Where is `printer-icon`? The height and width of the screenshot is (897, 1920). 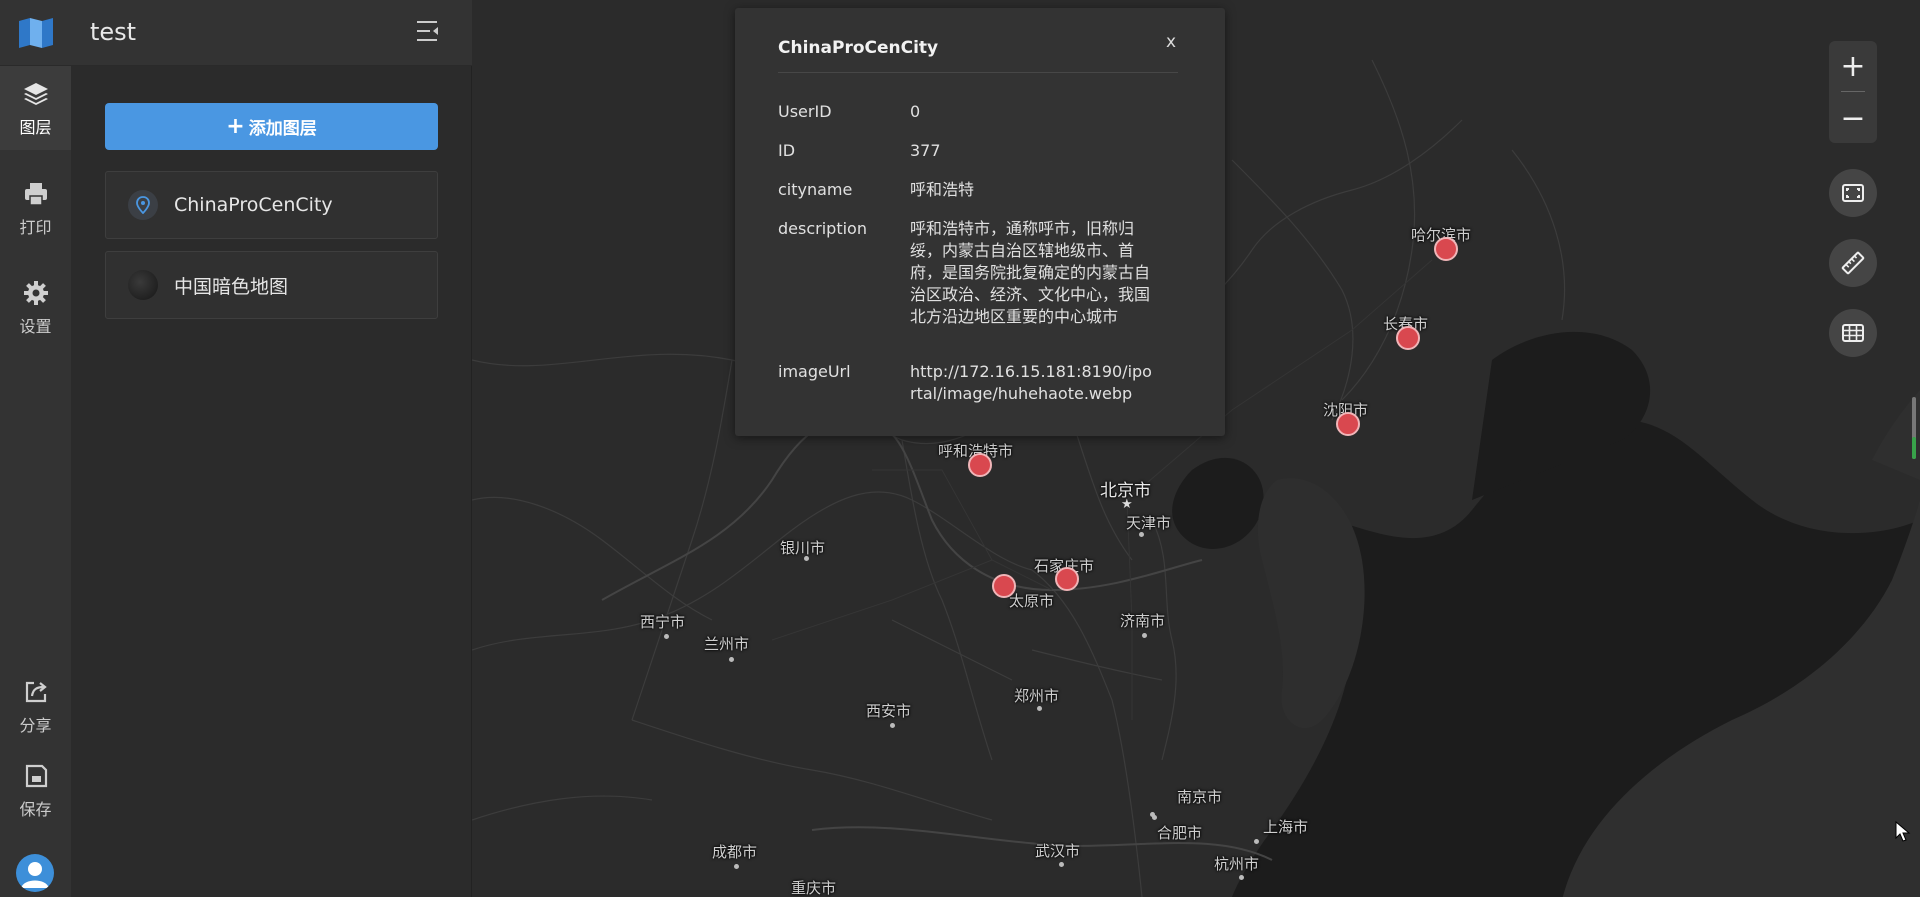 printer-icon is located at coordinates (36, 194).